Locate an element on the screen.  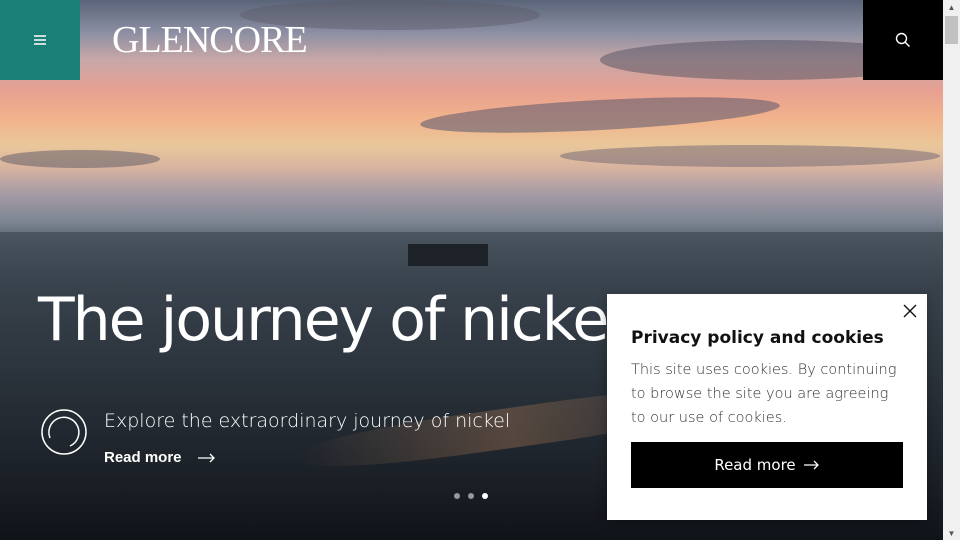
hamburger-menu-icon is located at coordinates (40, 40).